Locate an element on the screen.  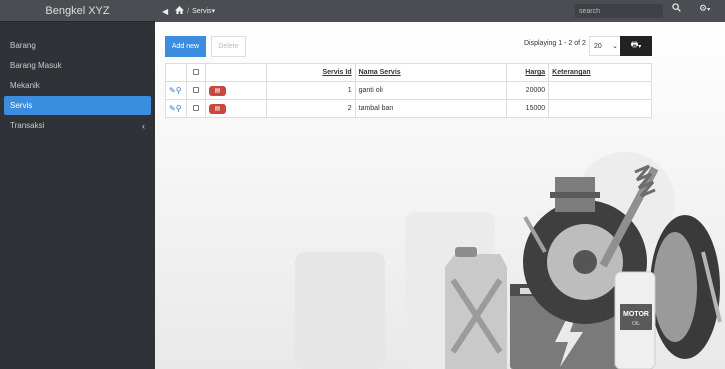
top-navbar: ◀ / Servis▾ ⚙▾ is located at coordinates (440, 11).